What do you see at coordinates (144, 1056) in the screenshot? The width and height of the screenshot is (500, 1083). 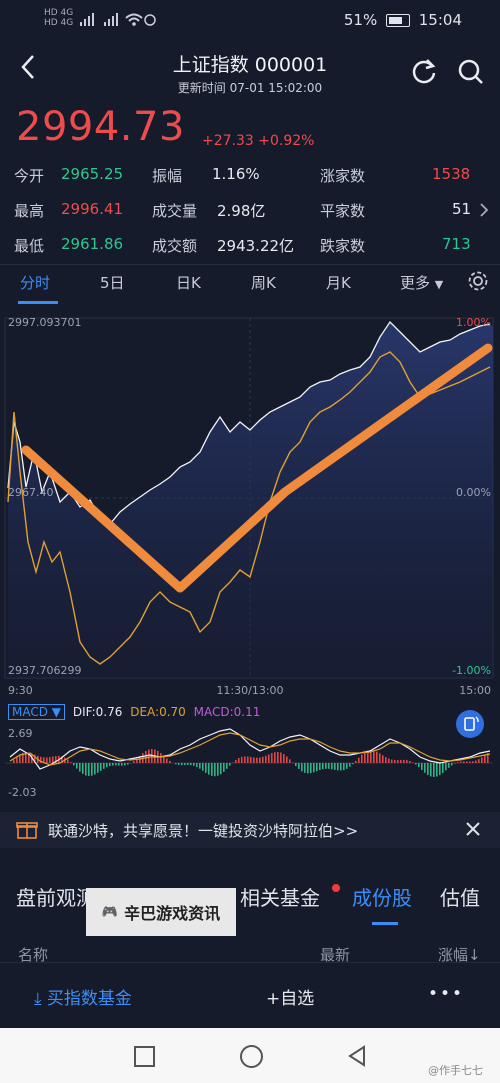 I see `recents-button` at bounding box center [144, 1056].